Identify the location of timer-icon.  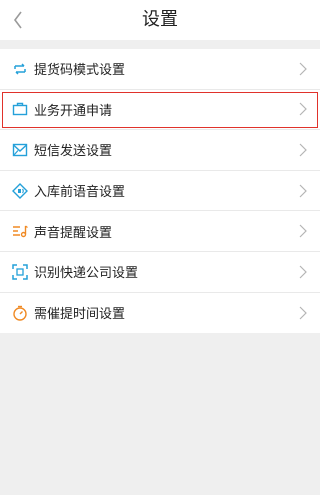
(20, 313).